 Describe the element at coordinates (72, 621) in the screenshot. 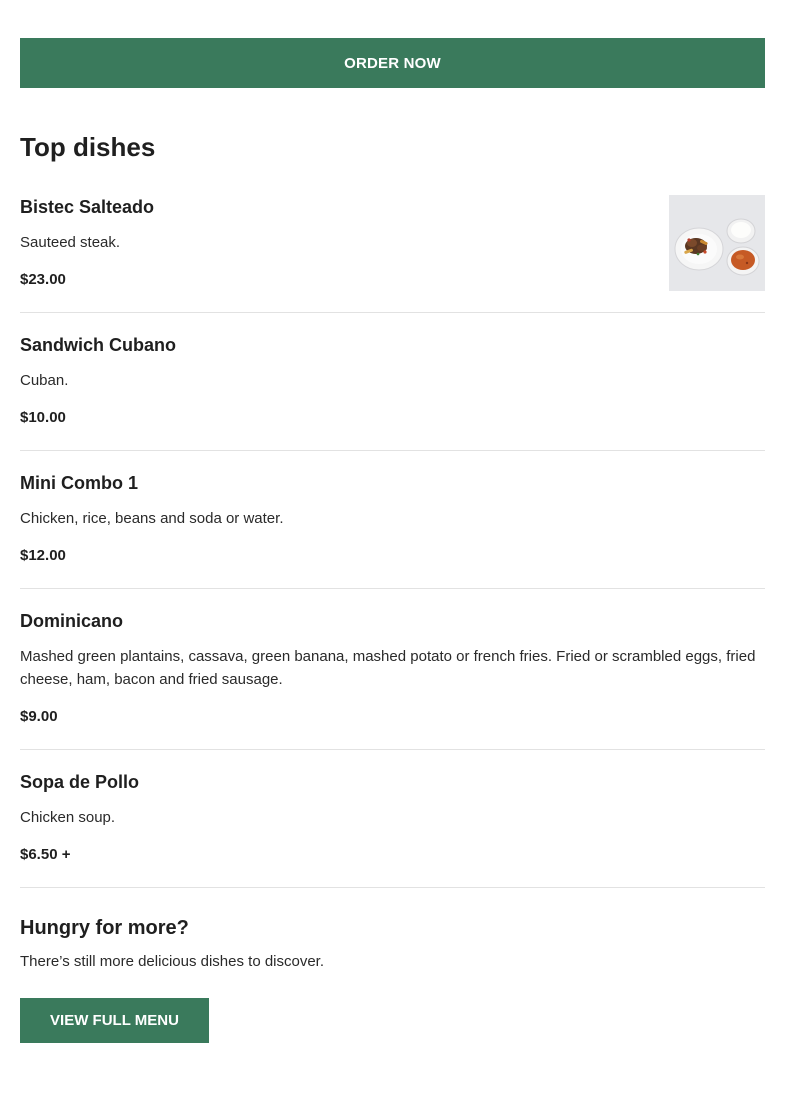

I see `dish-name: Dominicano` at that location.